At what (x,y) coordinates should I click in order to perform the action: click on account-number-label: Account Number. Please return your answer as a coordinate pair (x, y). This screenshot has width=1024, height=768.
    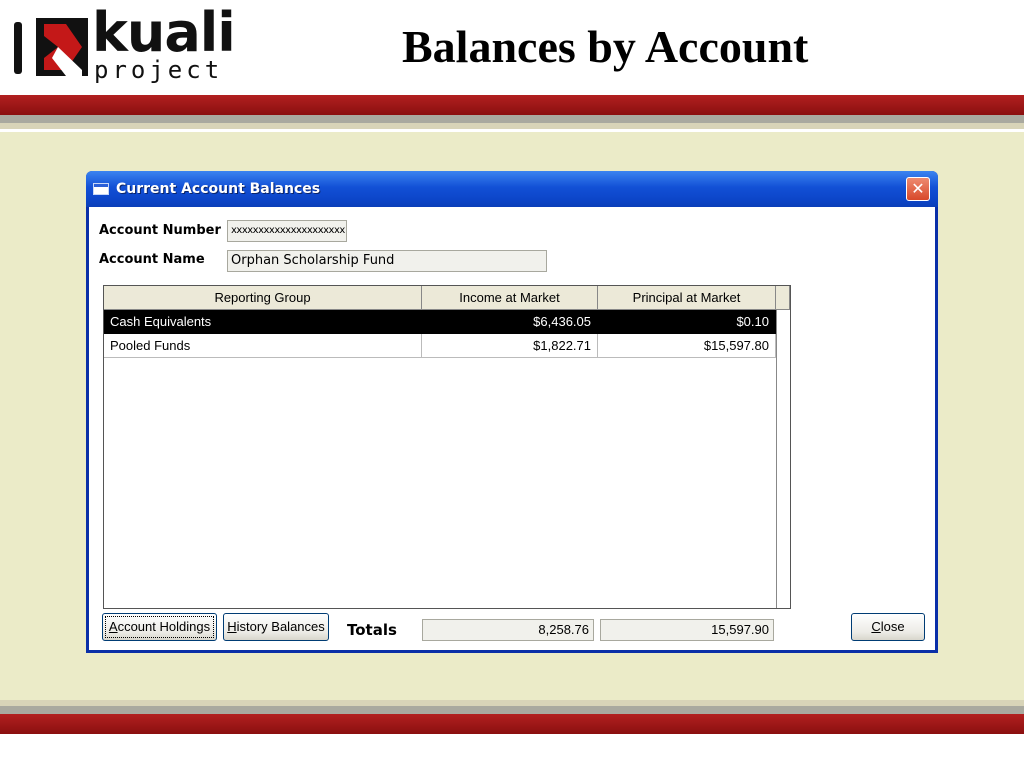
    Looking at the image, I should click on (160, 230).